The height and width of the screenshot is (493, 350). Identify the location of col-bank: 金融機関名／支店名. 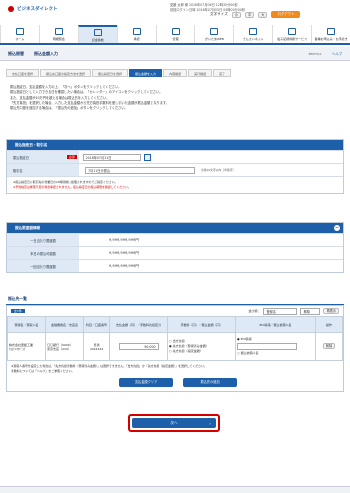
(64, 324).